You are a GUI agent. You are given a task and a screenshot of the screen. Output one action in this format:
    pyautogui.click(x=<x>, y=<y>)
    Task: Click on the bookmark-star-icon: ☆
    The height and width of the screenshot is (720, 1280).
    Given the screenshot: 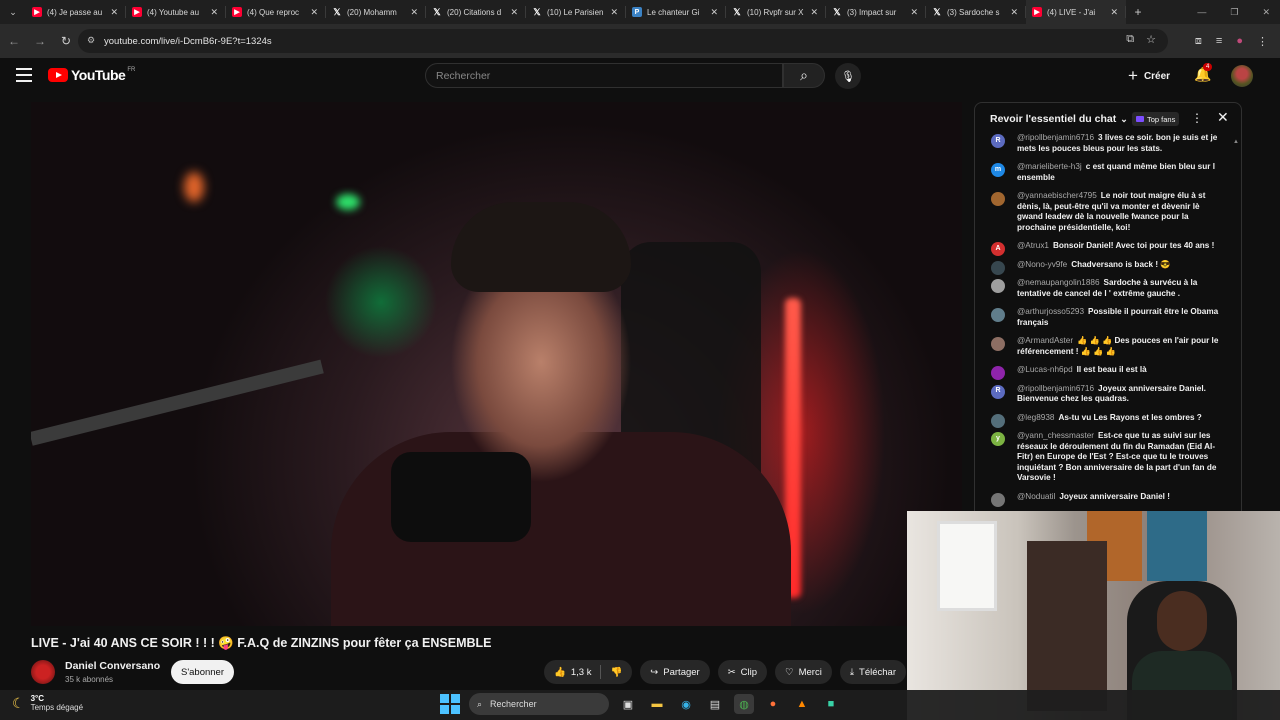 What is the action you would take?
    pyautogui.click(x=1151, y=39)
    